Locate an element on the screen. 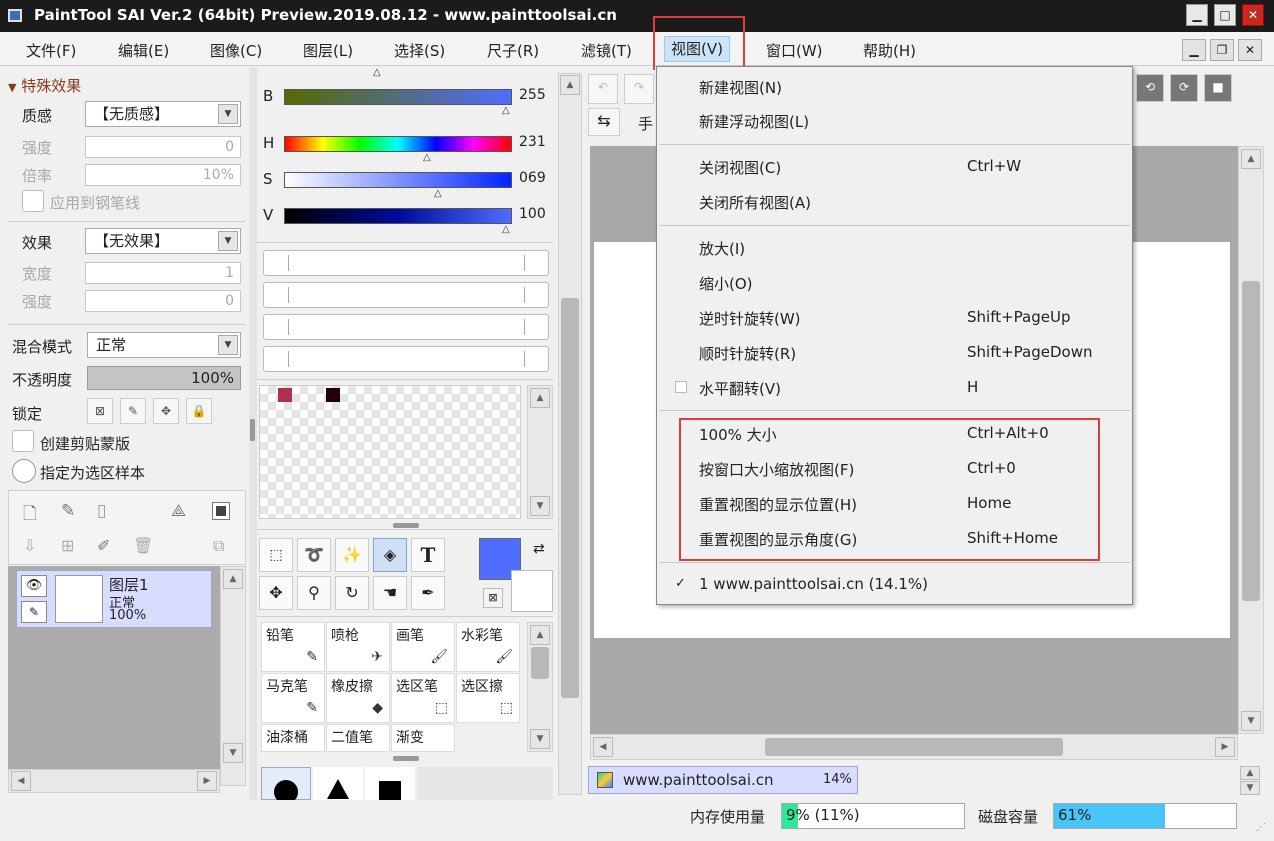 This screenshot has height=841, width=1274. new-vector-layer-icon: ✎ is located at coordinates (68, 511).